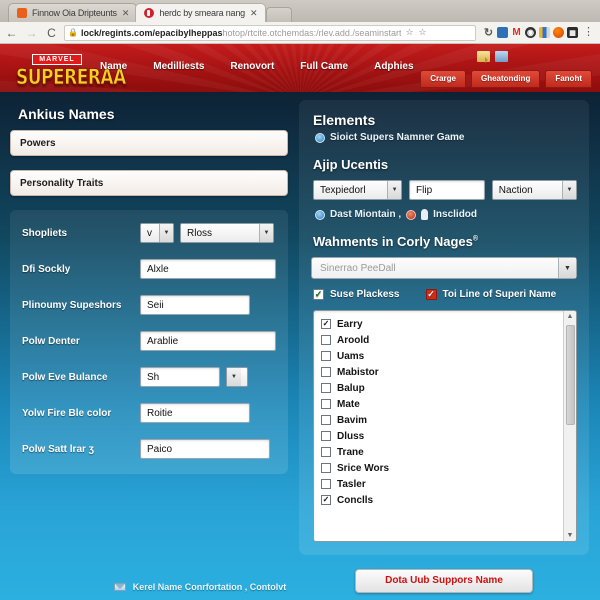 The width and height of the screenshot is (600, 600). I want to click on list-item: Mabistor, so click(442, 372).